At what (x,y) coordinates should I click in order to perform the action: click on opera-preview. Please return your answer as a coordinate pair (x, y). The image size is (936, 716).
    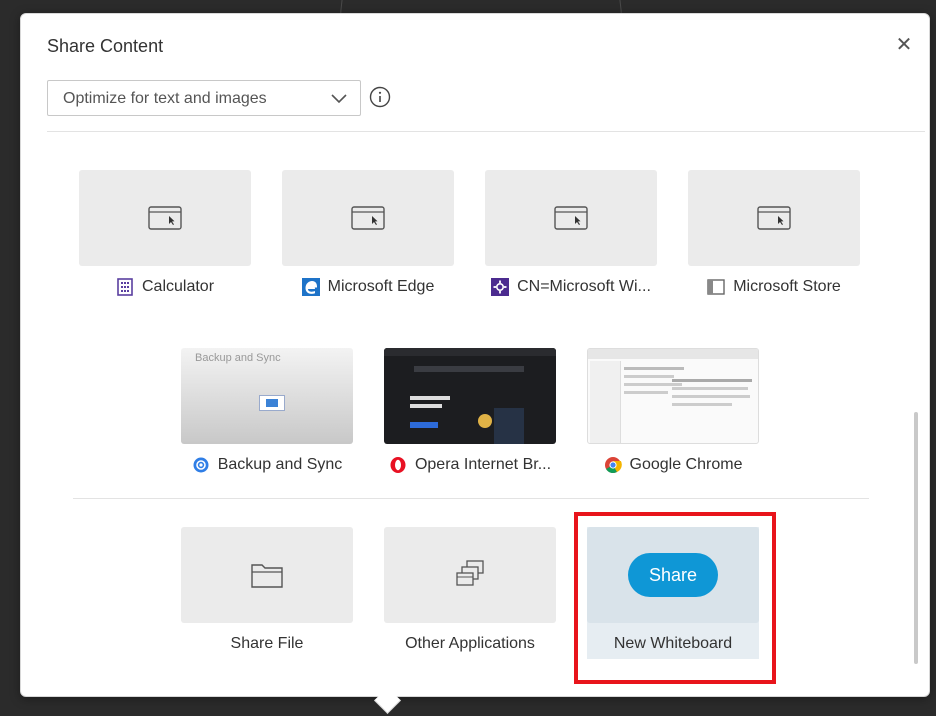
    Looking at the image, I should click on (470, 396).